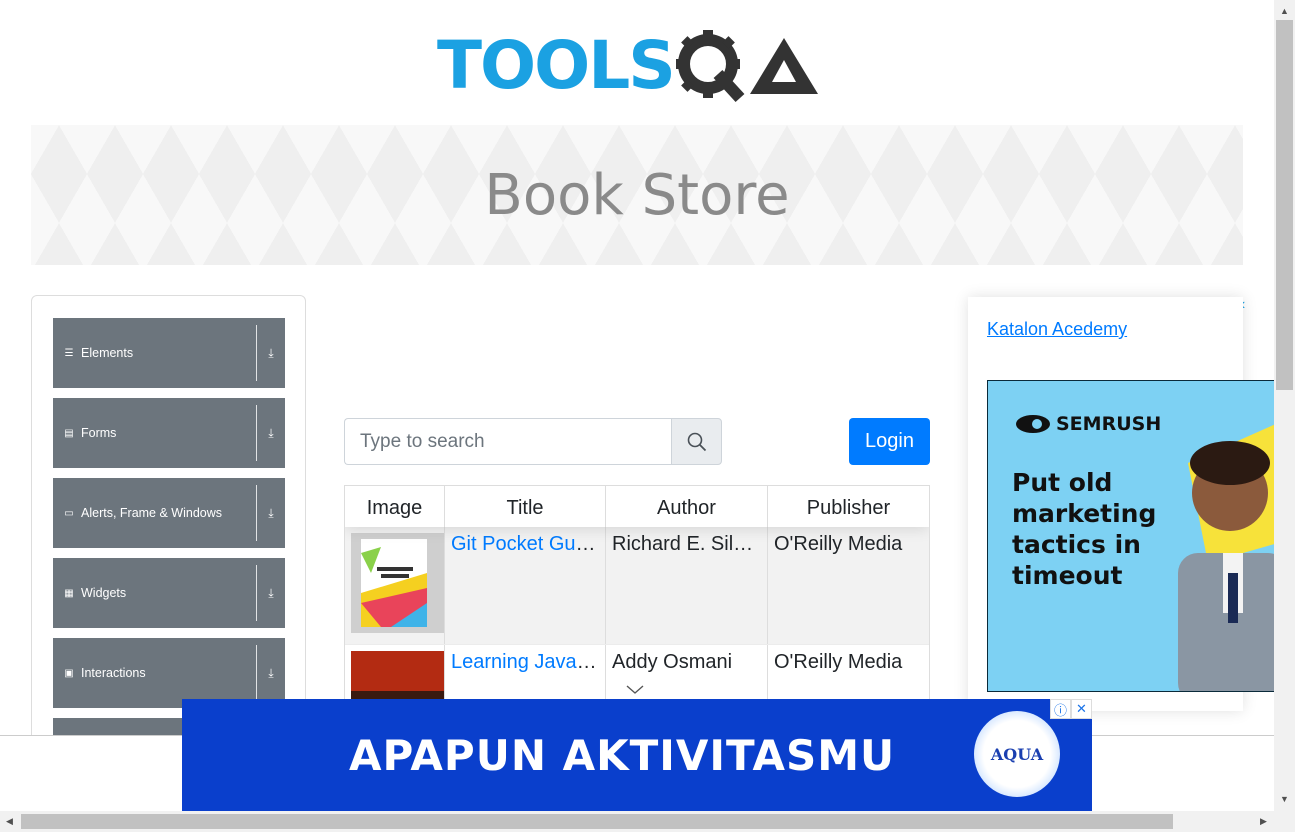  I want to click on gear-icon, so click(710, 66).